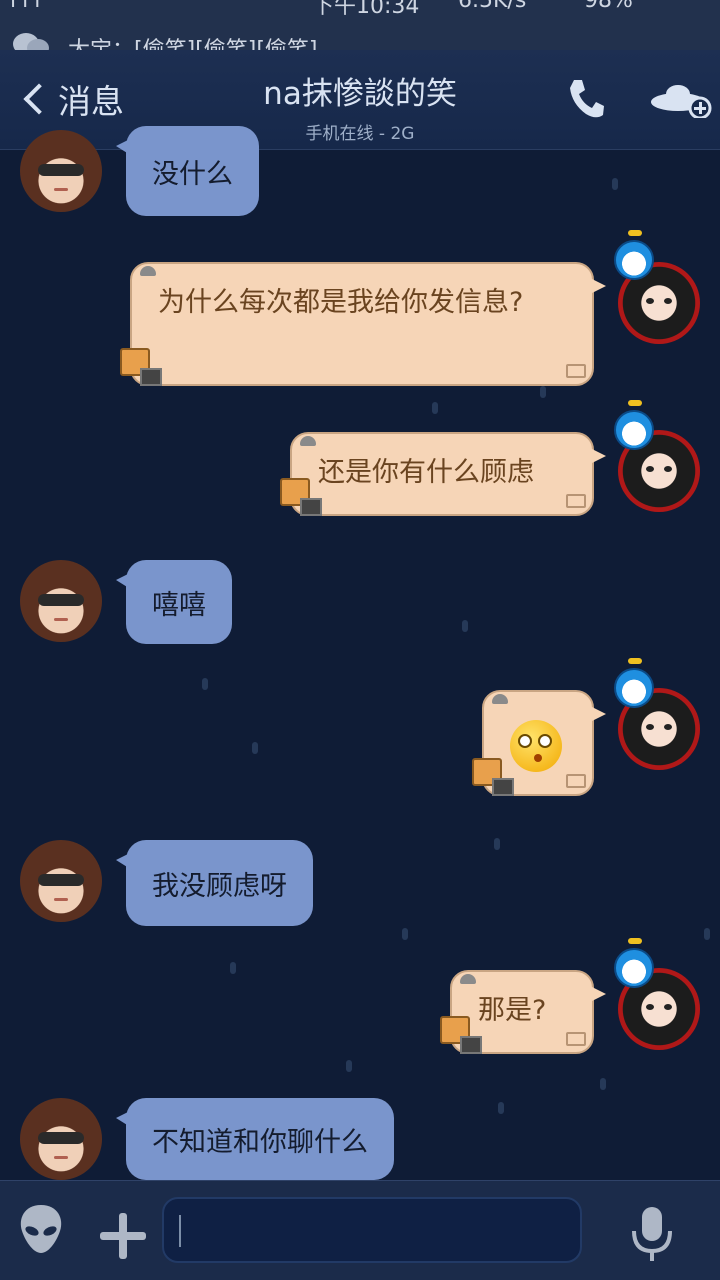 Image resolution: width=720 pixels, height=1280 pixels. I want to click on received-message-bubble: 我没顾虑呀, so click(214, 883).